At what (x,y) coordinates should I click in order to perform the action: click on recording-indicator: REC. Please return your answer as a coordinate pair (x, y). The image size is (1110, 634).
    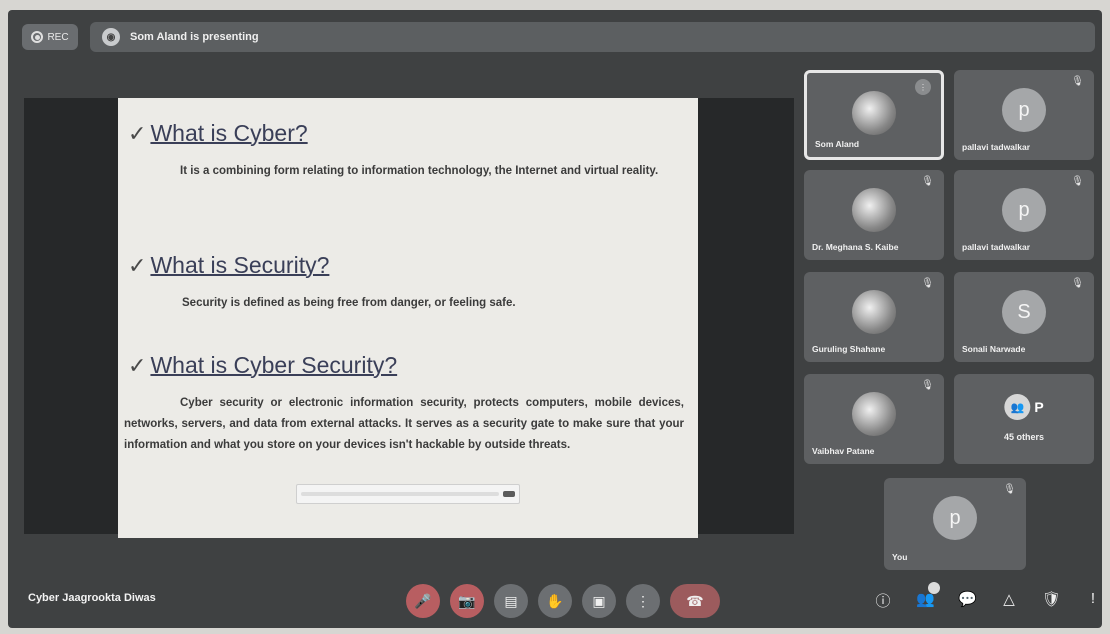
    Looking at the image, I should click on (50, 37).